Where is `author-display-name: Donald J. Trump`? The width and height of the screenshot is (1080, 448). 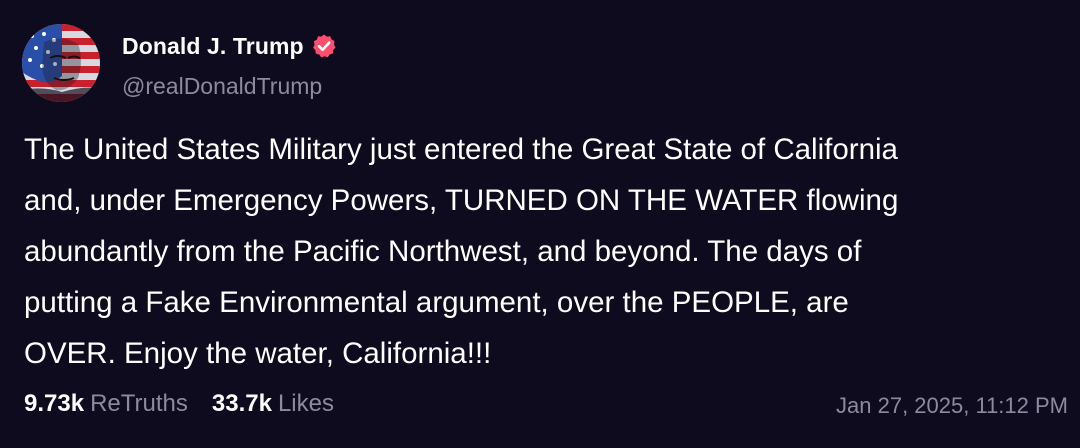
author-display-name: Donald J. Trump is located at coordinates (213, 46).